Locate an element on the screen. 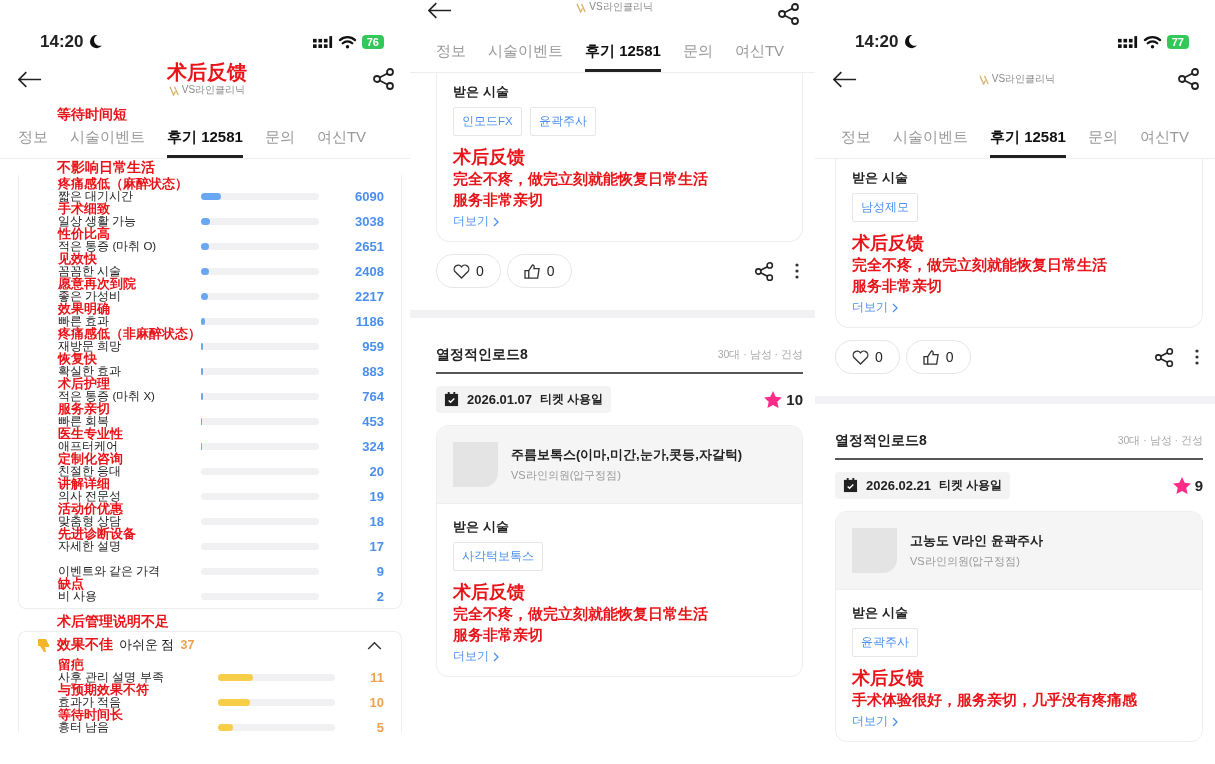 The image size is (1215, 764). stat-count: 2217 is located at coordinates (369, 296).